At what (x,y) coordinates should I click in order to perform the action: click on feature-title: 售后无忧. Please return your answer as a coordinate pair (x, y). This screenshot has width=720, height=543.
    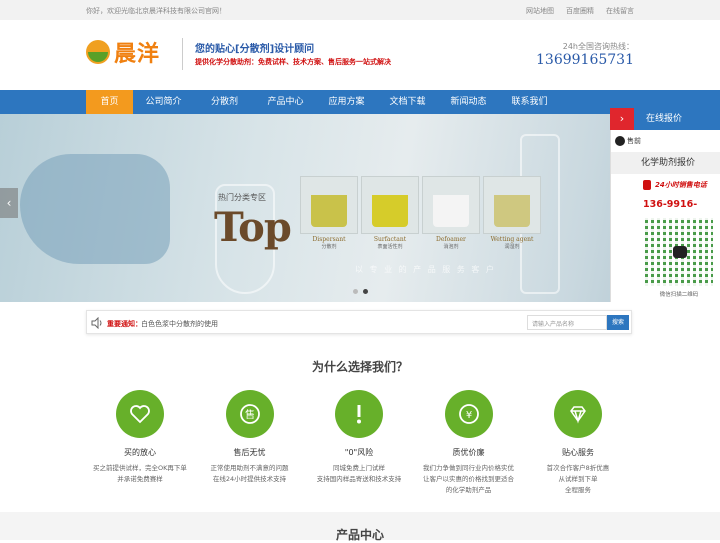
    Looking at the image, I should click on (249, 452).